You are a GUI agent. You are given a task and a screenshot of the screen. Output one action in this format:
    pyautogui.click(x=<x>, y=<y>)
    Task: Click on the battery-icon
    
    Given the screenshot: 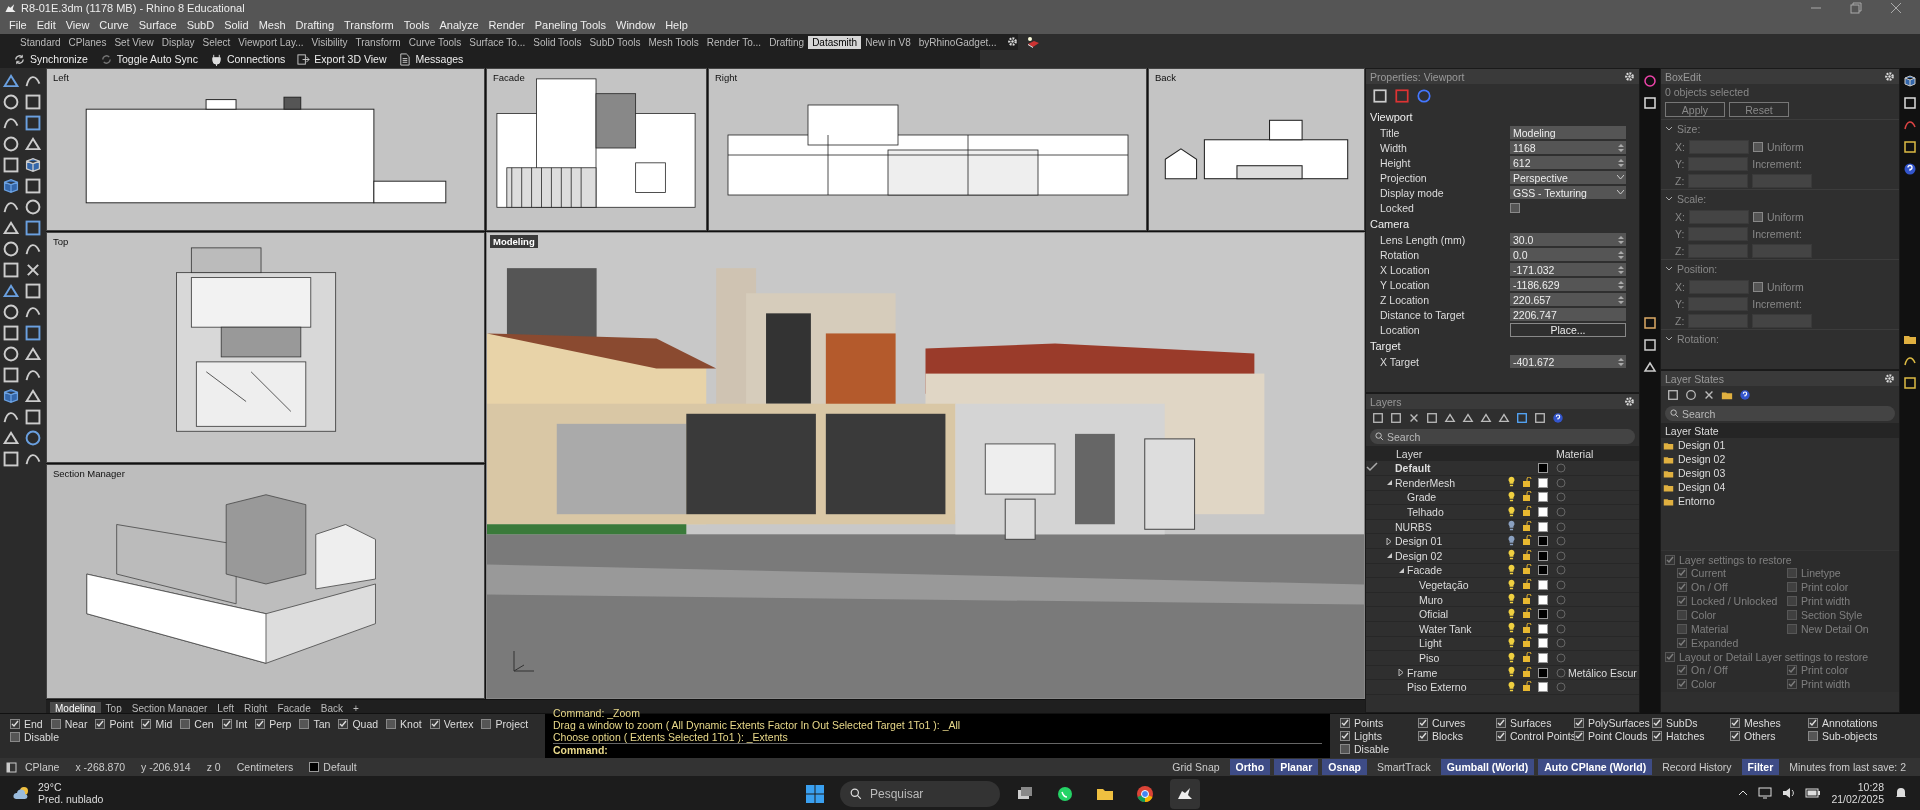 What is the action you would take?
    pyautogui.click(x=1813, y=793)
    